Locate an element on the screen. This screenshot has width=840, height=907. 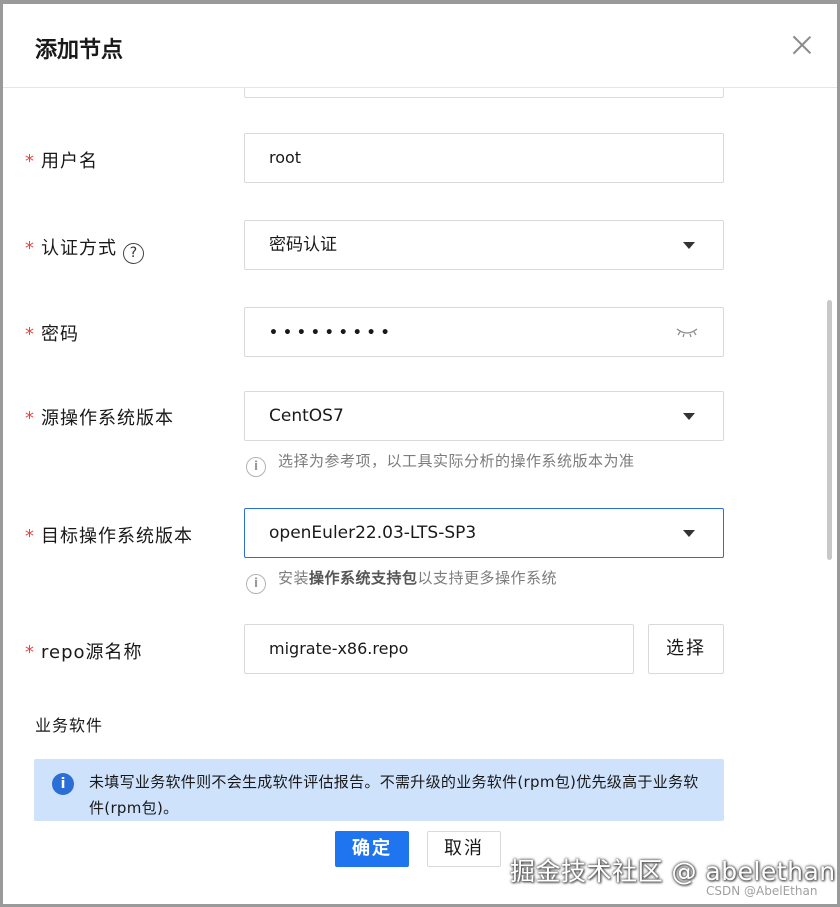
auth-method-value: 密码认证 is located at coordinates (303, 245).